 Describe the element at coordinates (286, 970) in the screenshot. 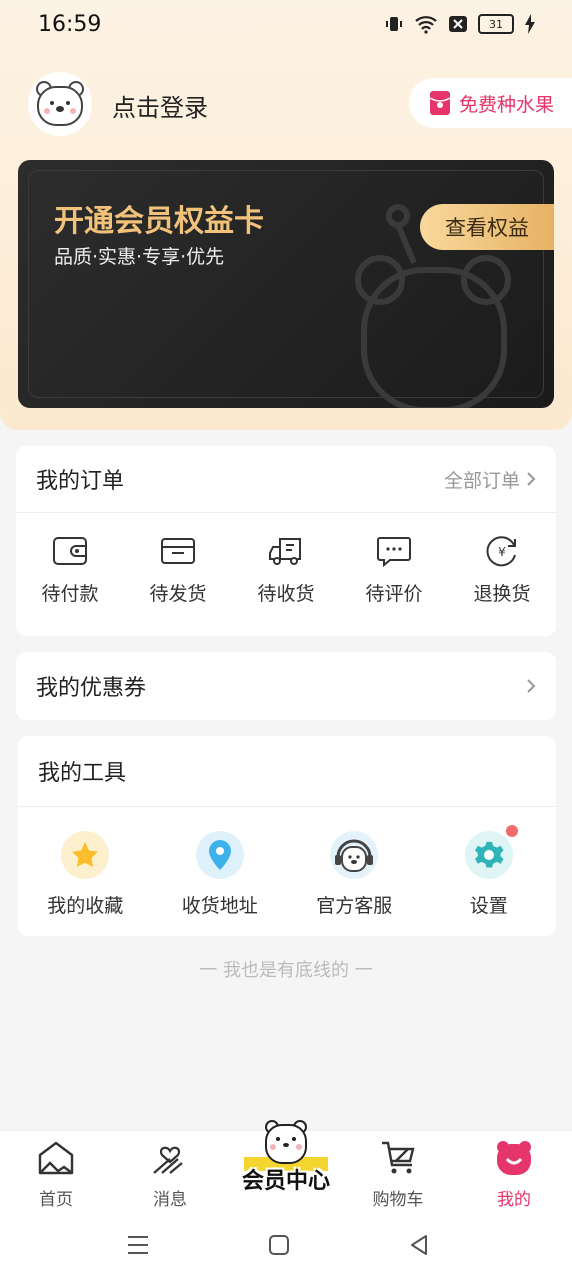

I see `end-of-list-text: 一 我也是有底线的 一` at that location.